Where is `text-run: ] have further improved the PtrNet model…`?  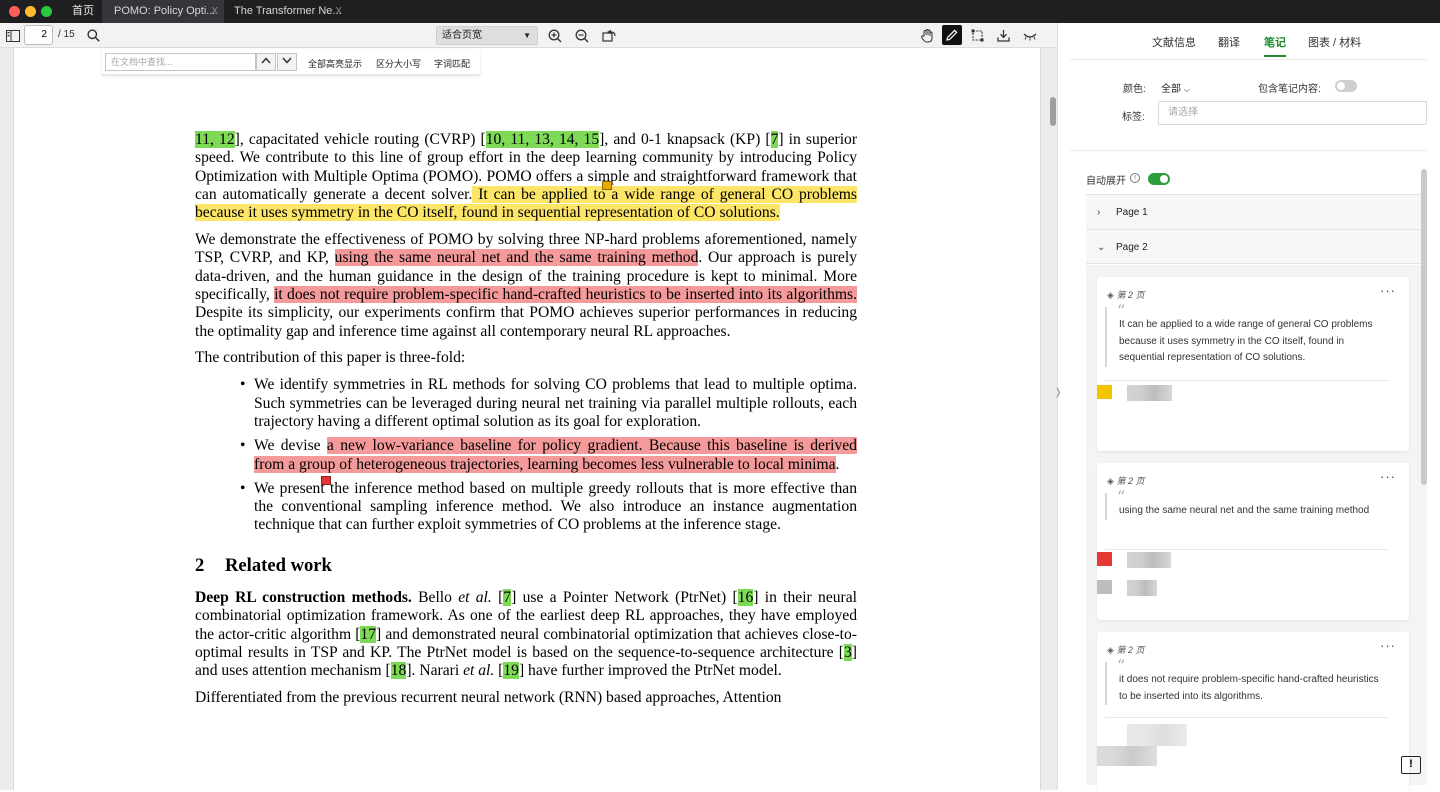 text-run: ] have further improved the PtrNet model… is located at coordinates (650, 671).